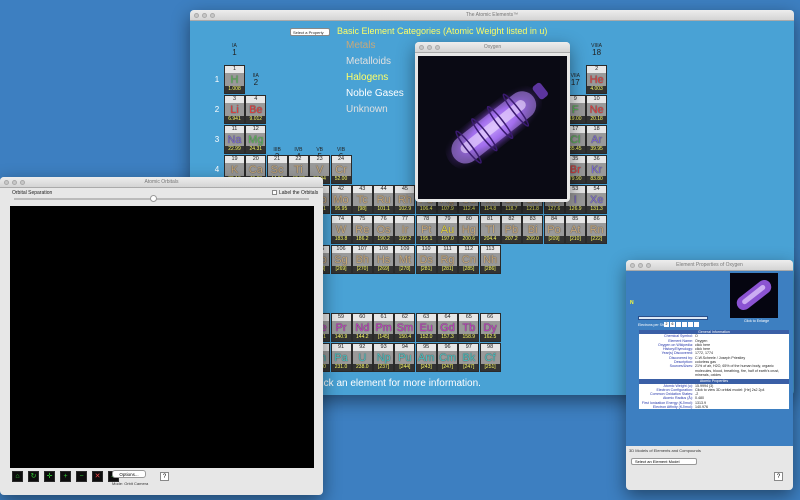 The image size is (800, 500). I want to click on element-cell-at: 85 At [210], so click(575, 229).